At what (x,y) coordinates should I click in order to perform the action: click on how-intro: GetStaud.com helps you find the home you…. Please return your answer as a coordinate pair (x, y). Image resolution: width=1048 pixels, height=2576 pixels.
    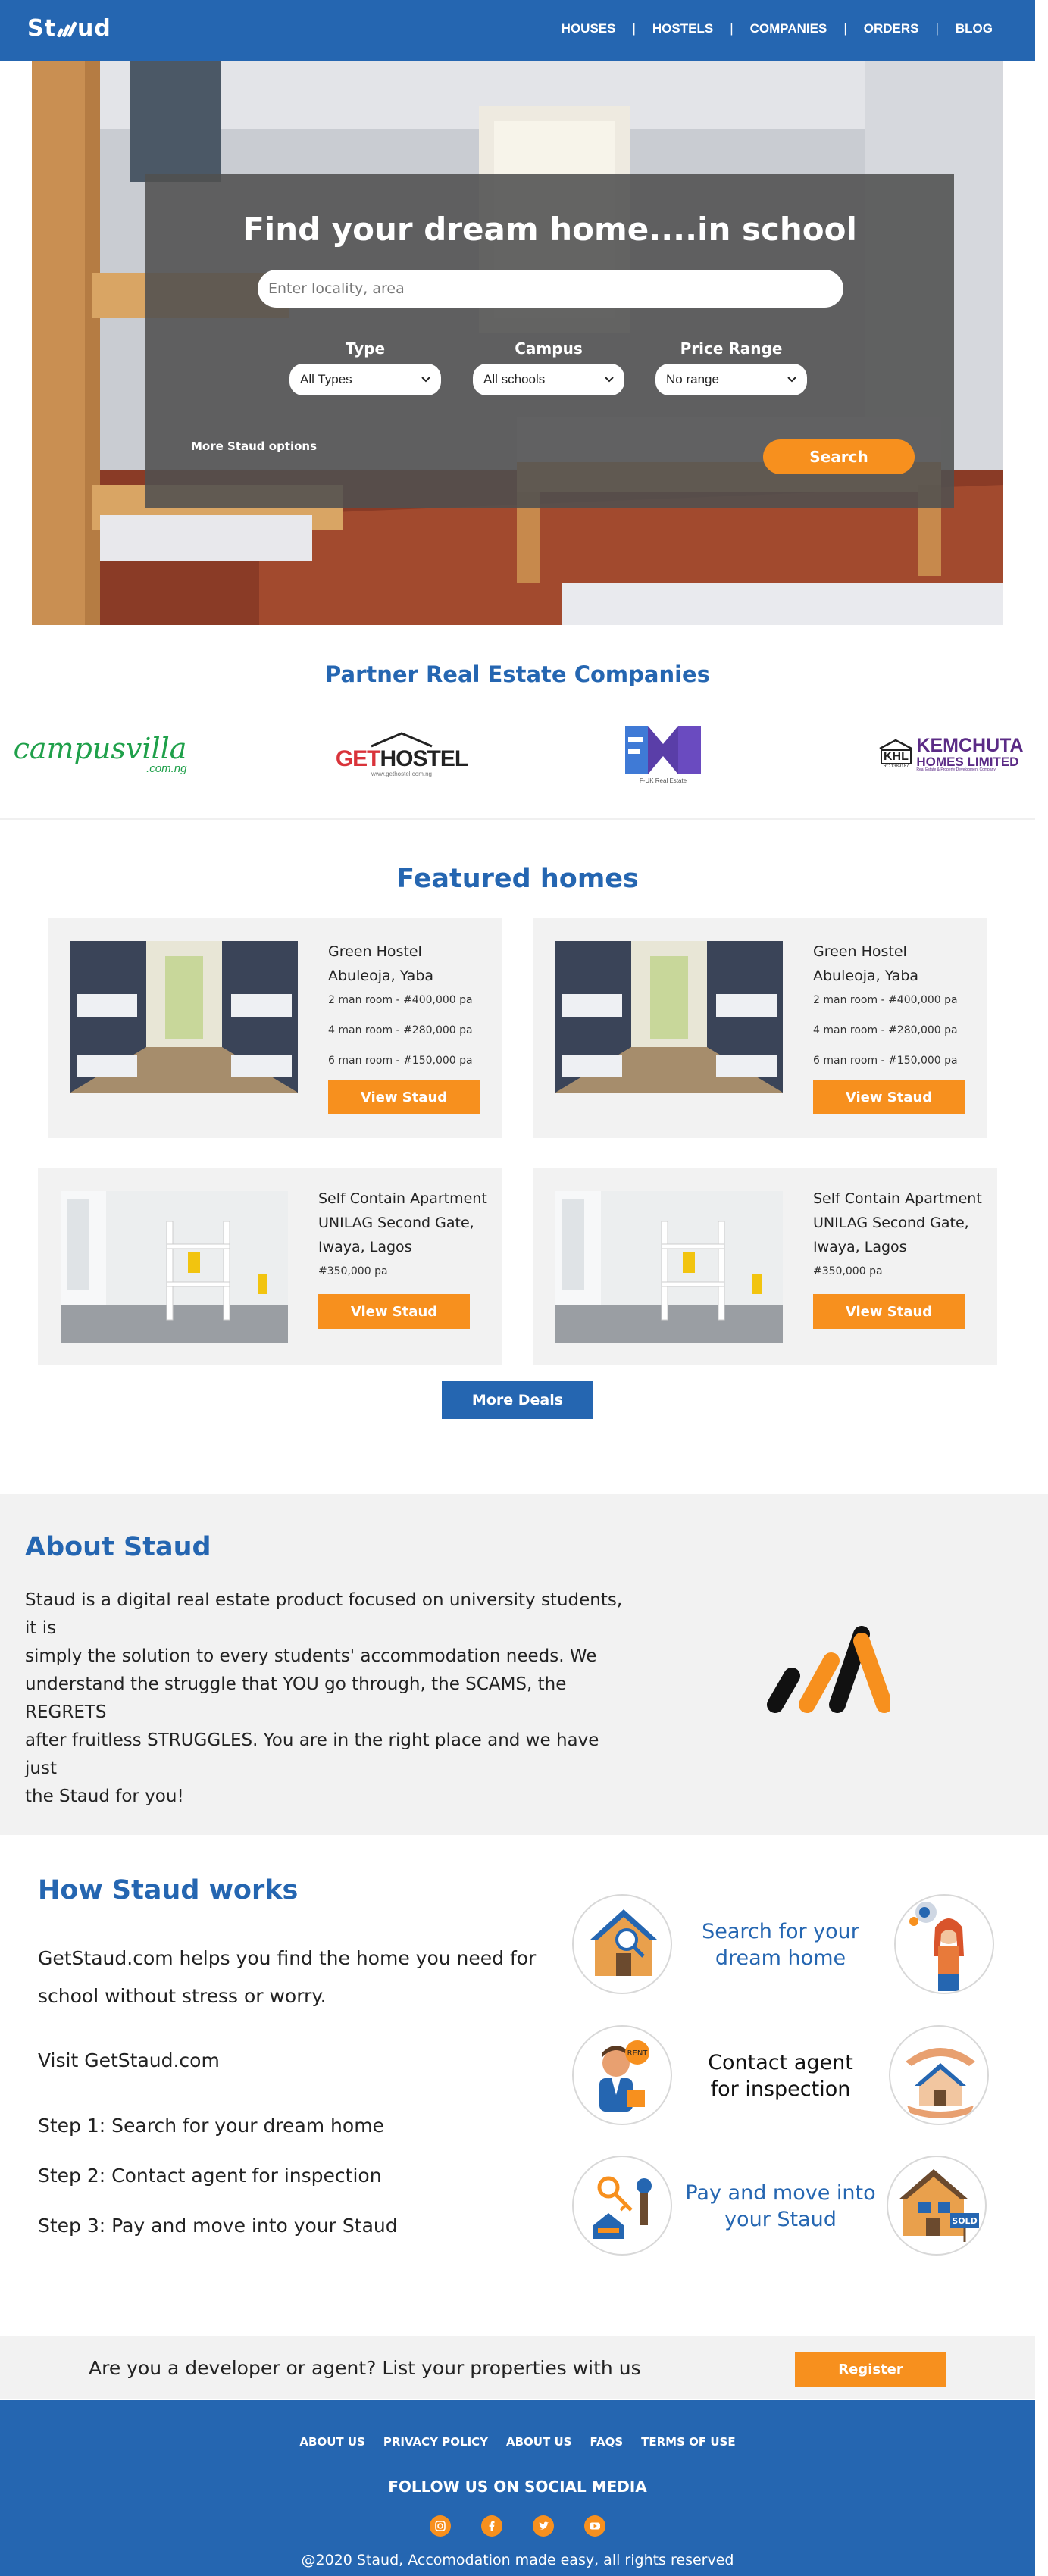
    Looking at the image, I should click on (287, 1978).